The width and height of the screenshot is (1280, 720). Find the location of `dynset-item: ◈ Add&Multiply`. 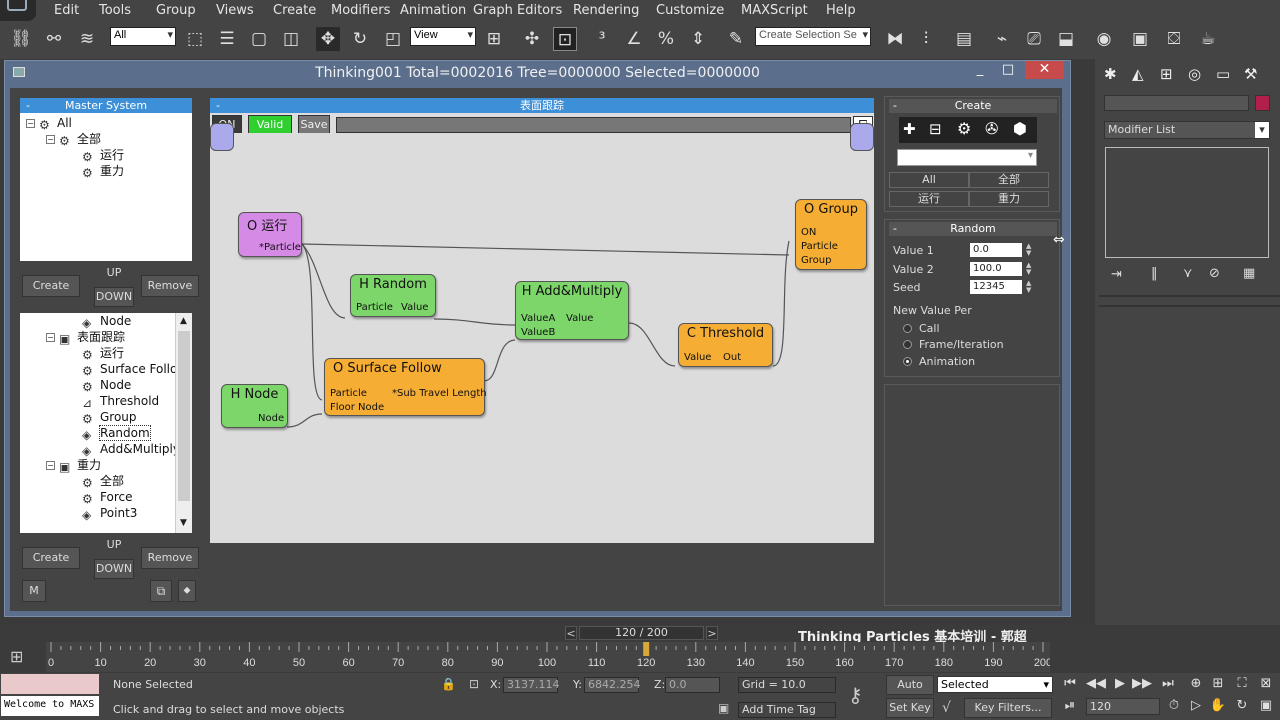

dynset-item: ◈ Add&Multiply is located at coordinates (131, 449).